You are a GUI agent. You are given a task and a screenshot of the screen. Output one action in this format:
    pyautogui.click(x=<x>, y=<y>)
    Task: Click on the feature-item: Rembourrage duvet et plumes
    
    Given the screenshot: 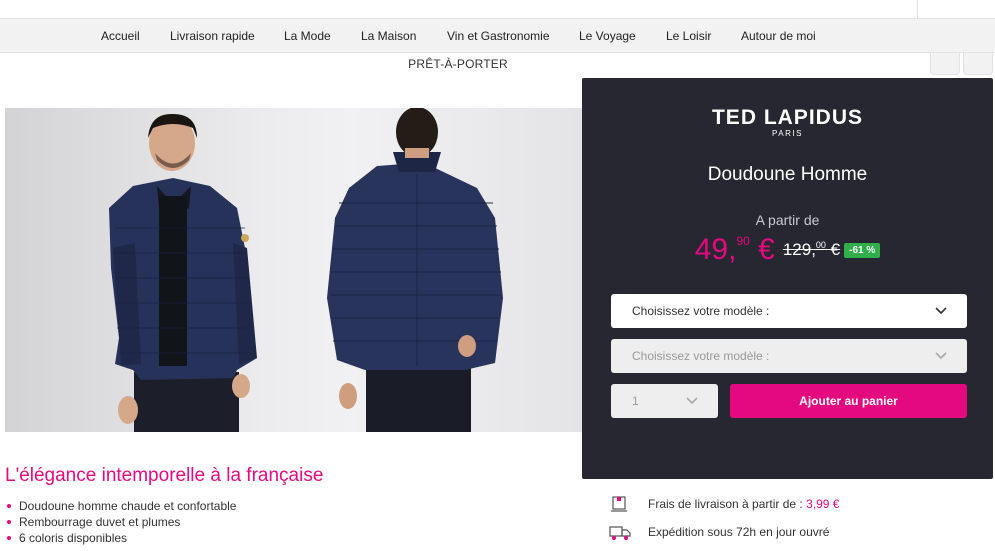 What is the action you would take?
    pyautogui.click(x=120, y=522)
    